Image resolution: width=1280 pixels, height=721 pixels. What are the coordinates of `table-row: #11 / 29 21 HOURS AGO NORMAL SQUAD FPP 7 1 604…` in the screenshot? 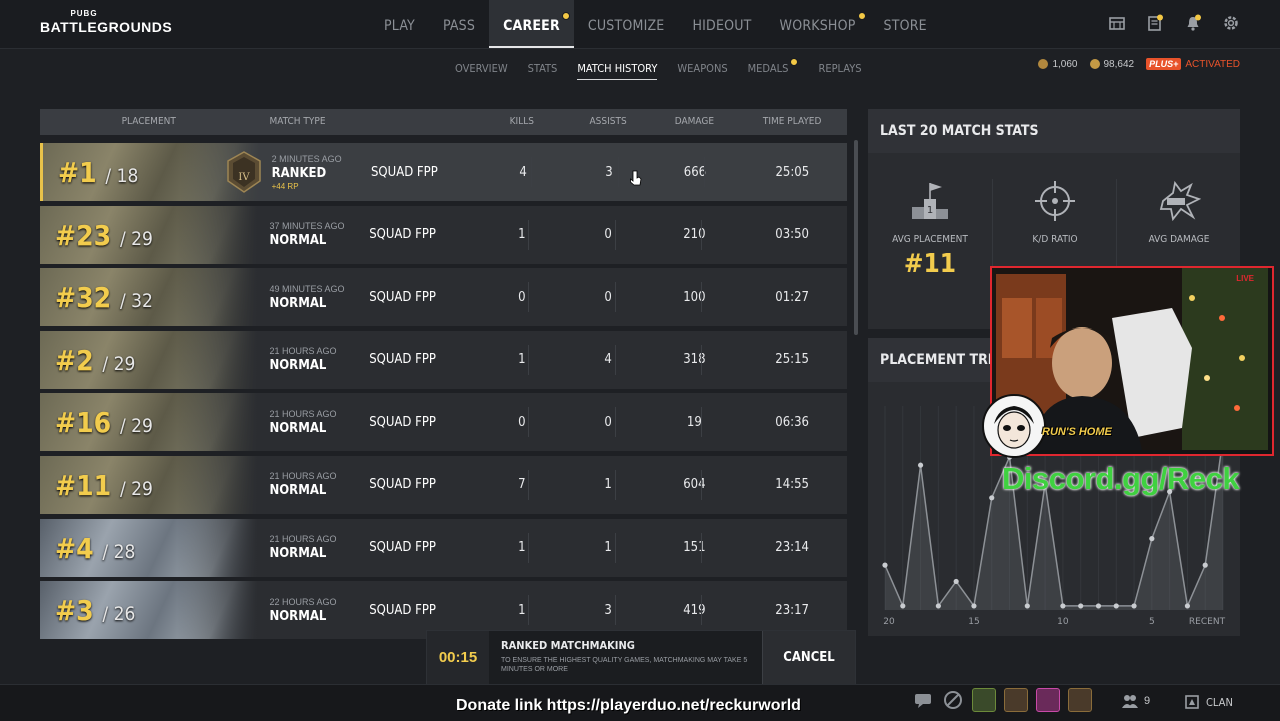 It's located at (443, 484).